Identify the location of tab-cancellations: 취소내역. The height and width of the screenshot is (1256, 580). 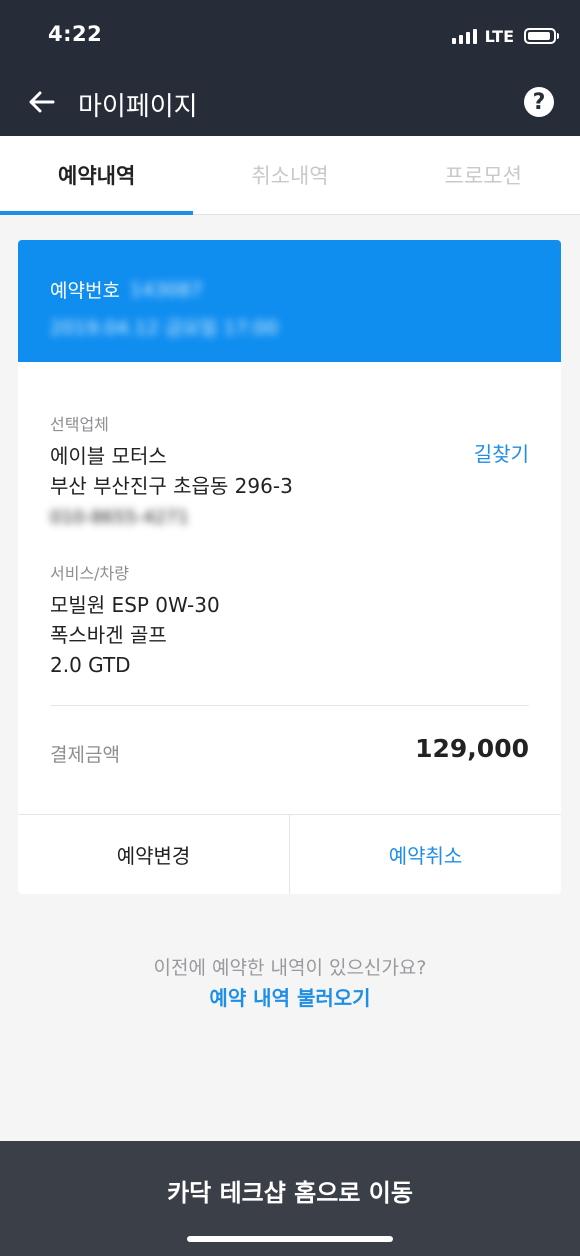
(289, 175).